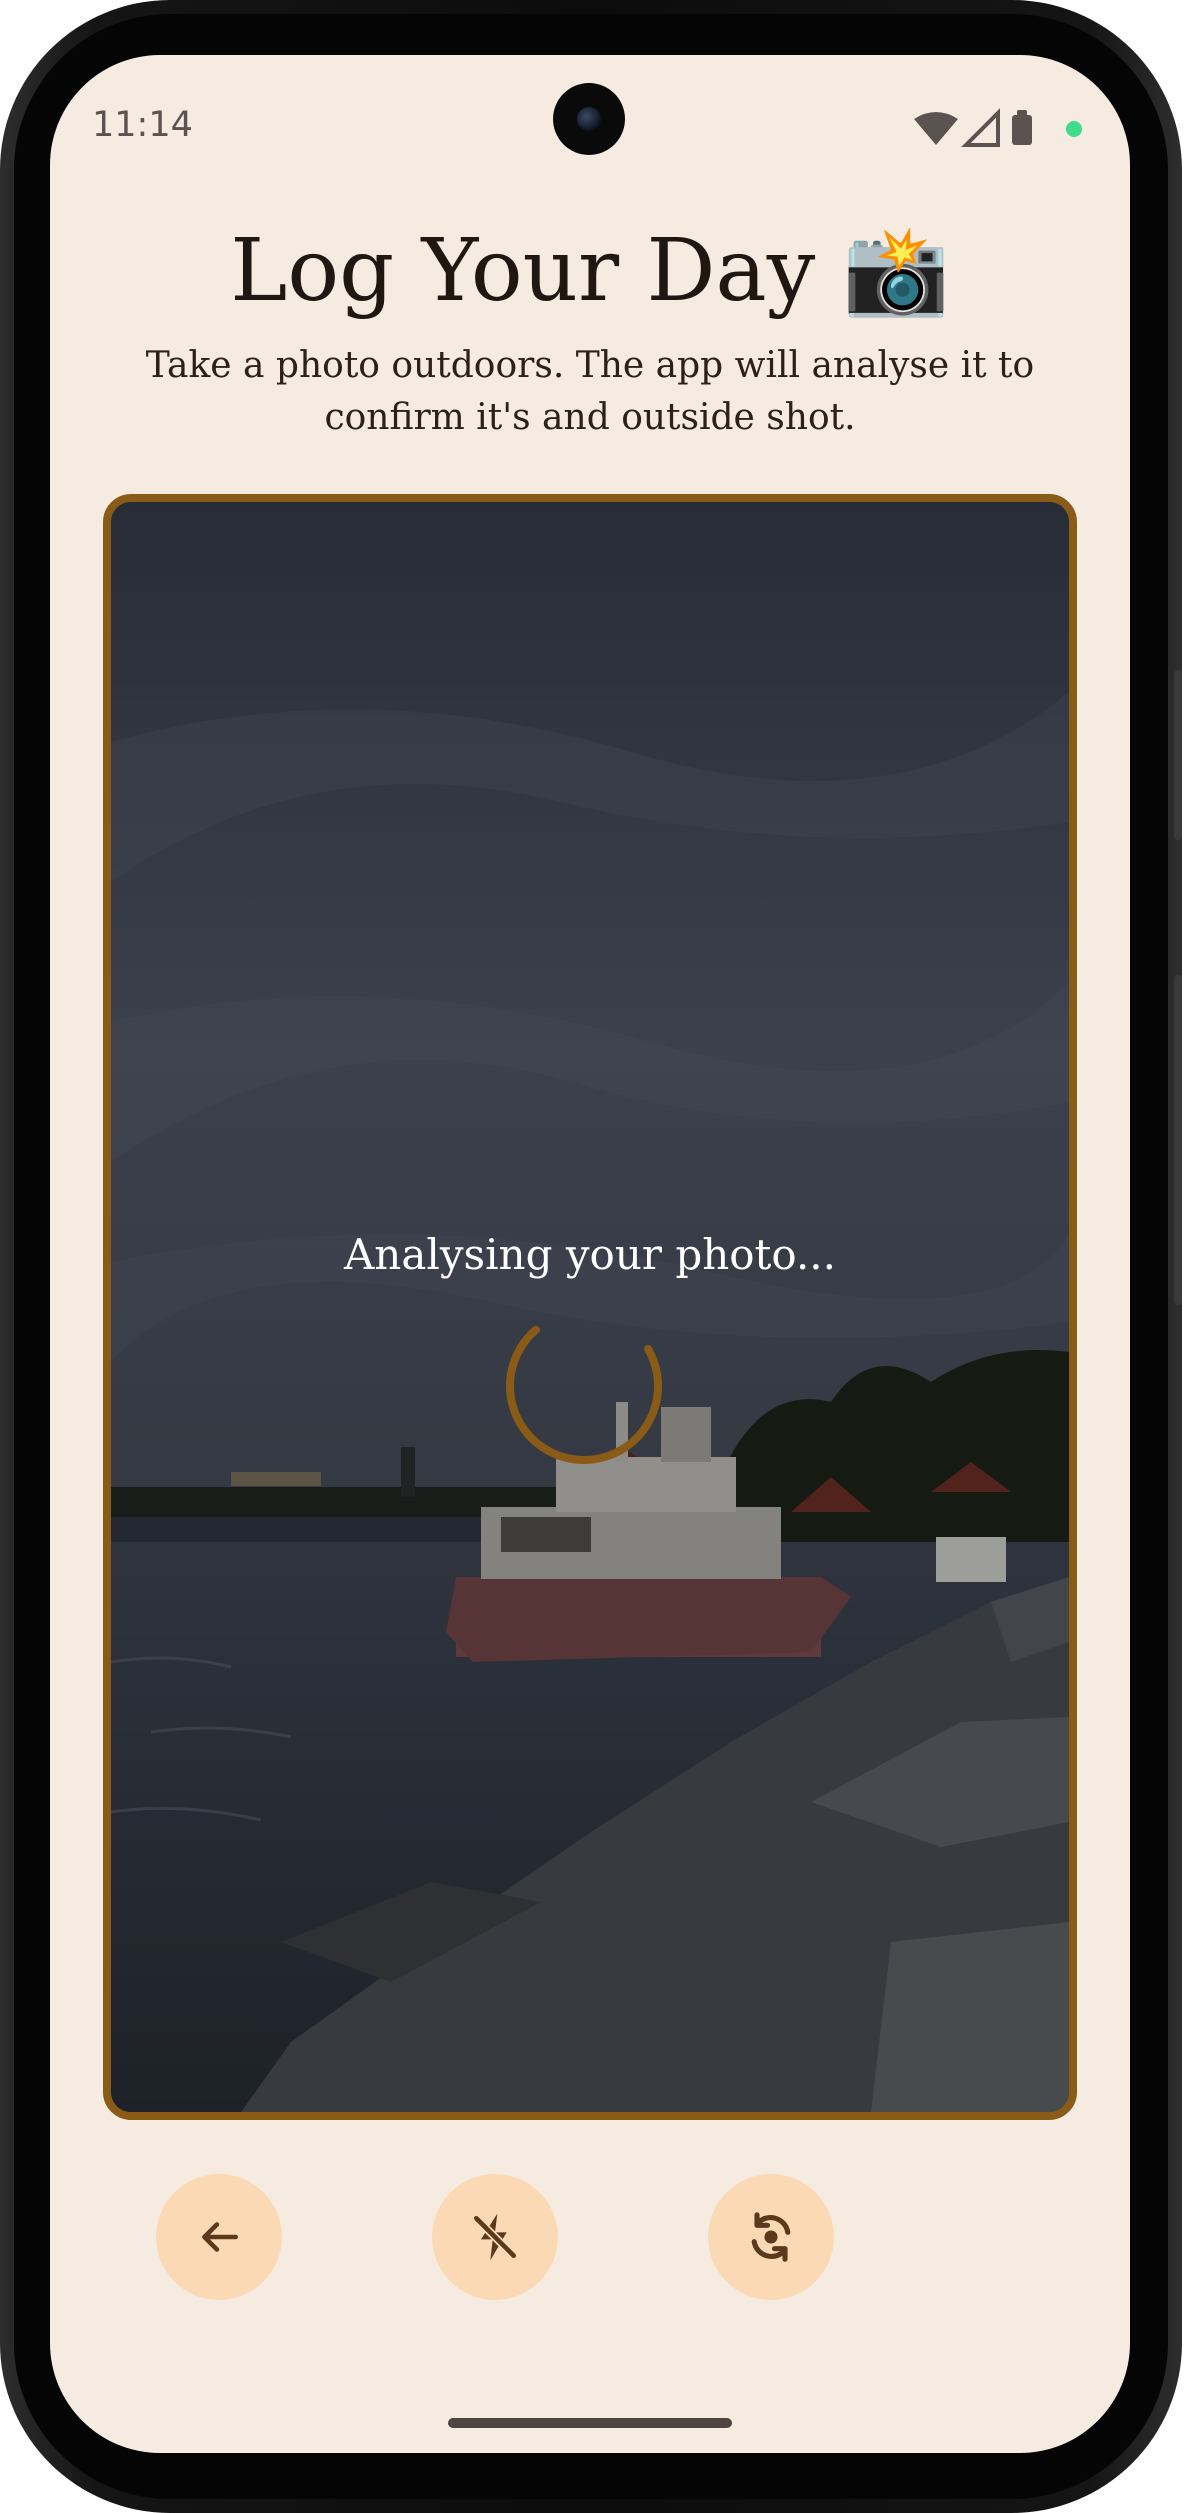 This screenshot has width=1187, height=2513. I want to click on switch-camera-button, so click(771, 2237).